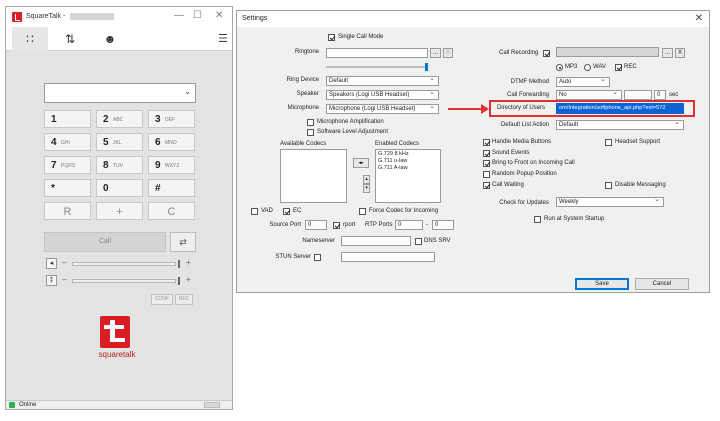 This screenshot has height=421, width=720. I want to click on available-codecs-list, so click(313, 176).